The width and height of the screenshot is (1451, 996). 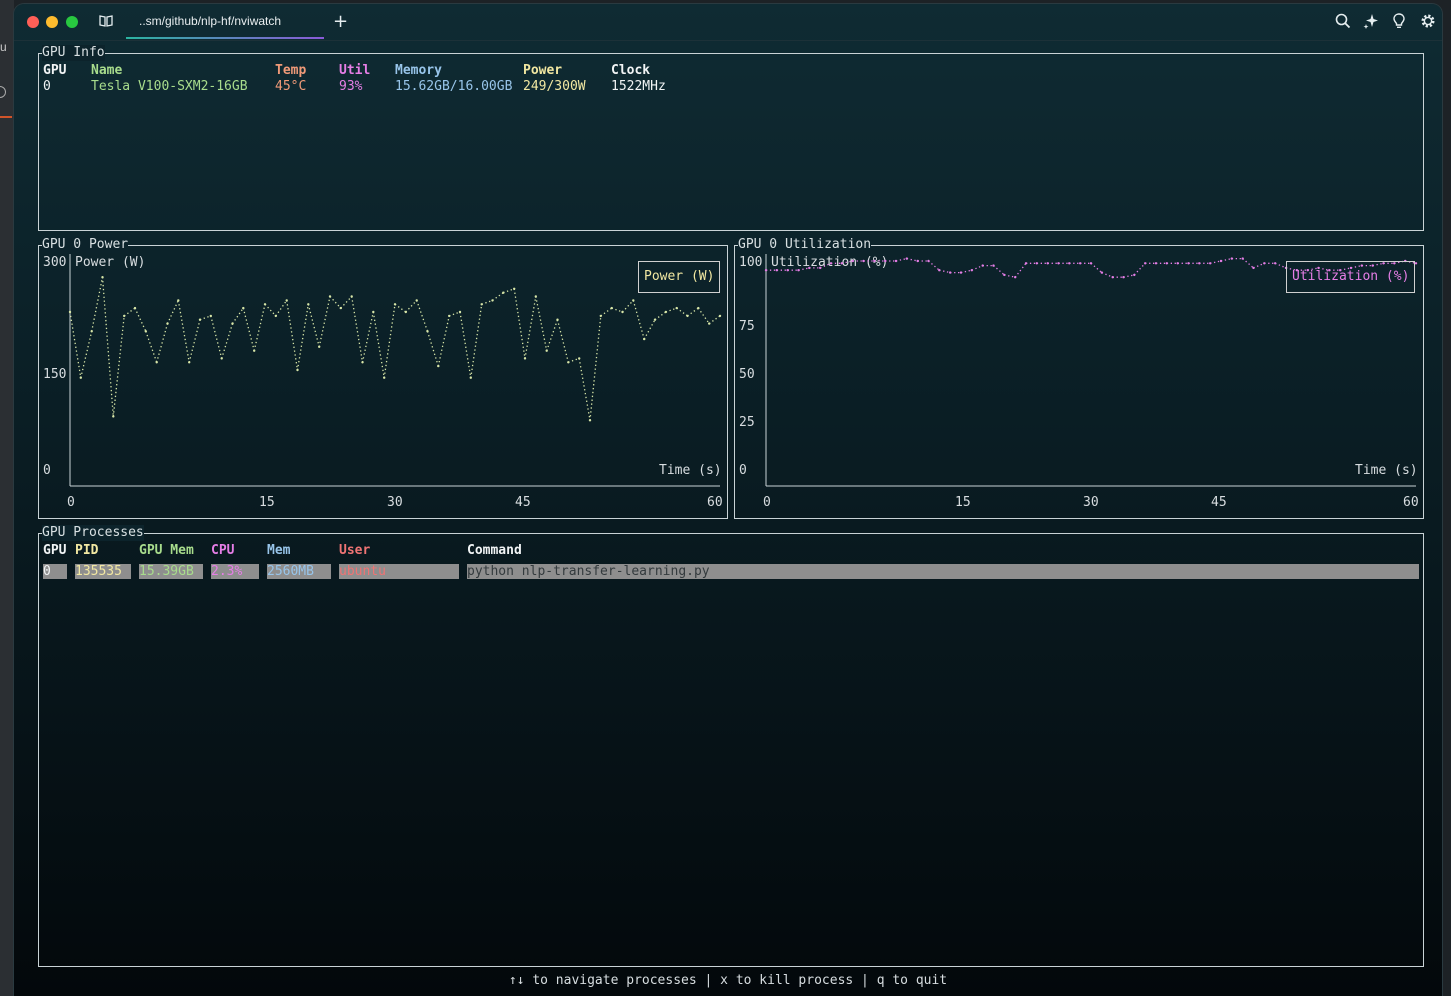 What do you see at coordinates (166, 550) in the screenshot?
I see `proc-header-gpu-mem: GPU Mem` at bounding box center [166, 550].